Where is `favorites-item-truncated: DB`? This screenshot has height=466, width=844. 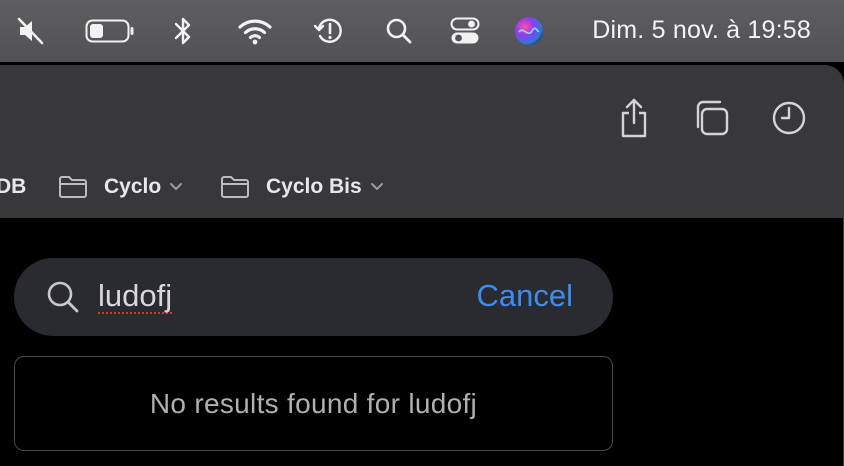 favorites-item-truncated: DB is located at coordinates (13, 187).